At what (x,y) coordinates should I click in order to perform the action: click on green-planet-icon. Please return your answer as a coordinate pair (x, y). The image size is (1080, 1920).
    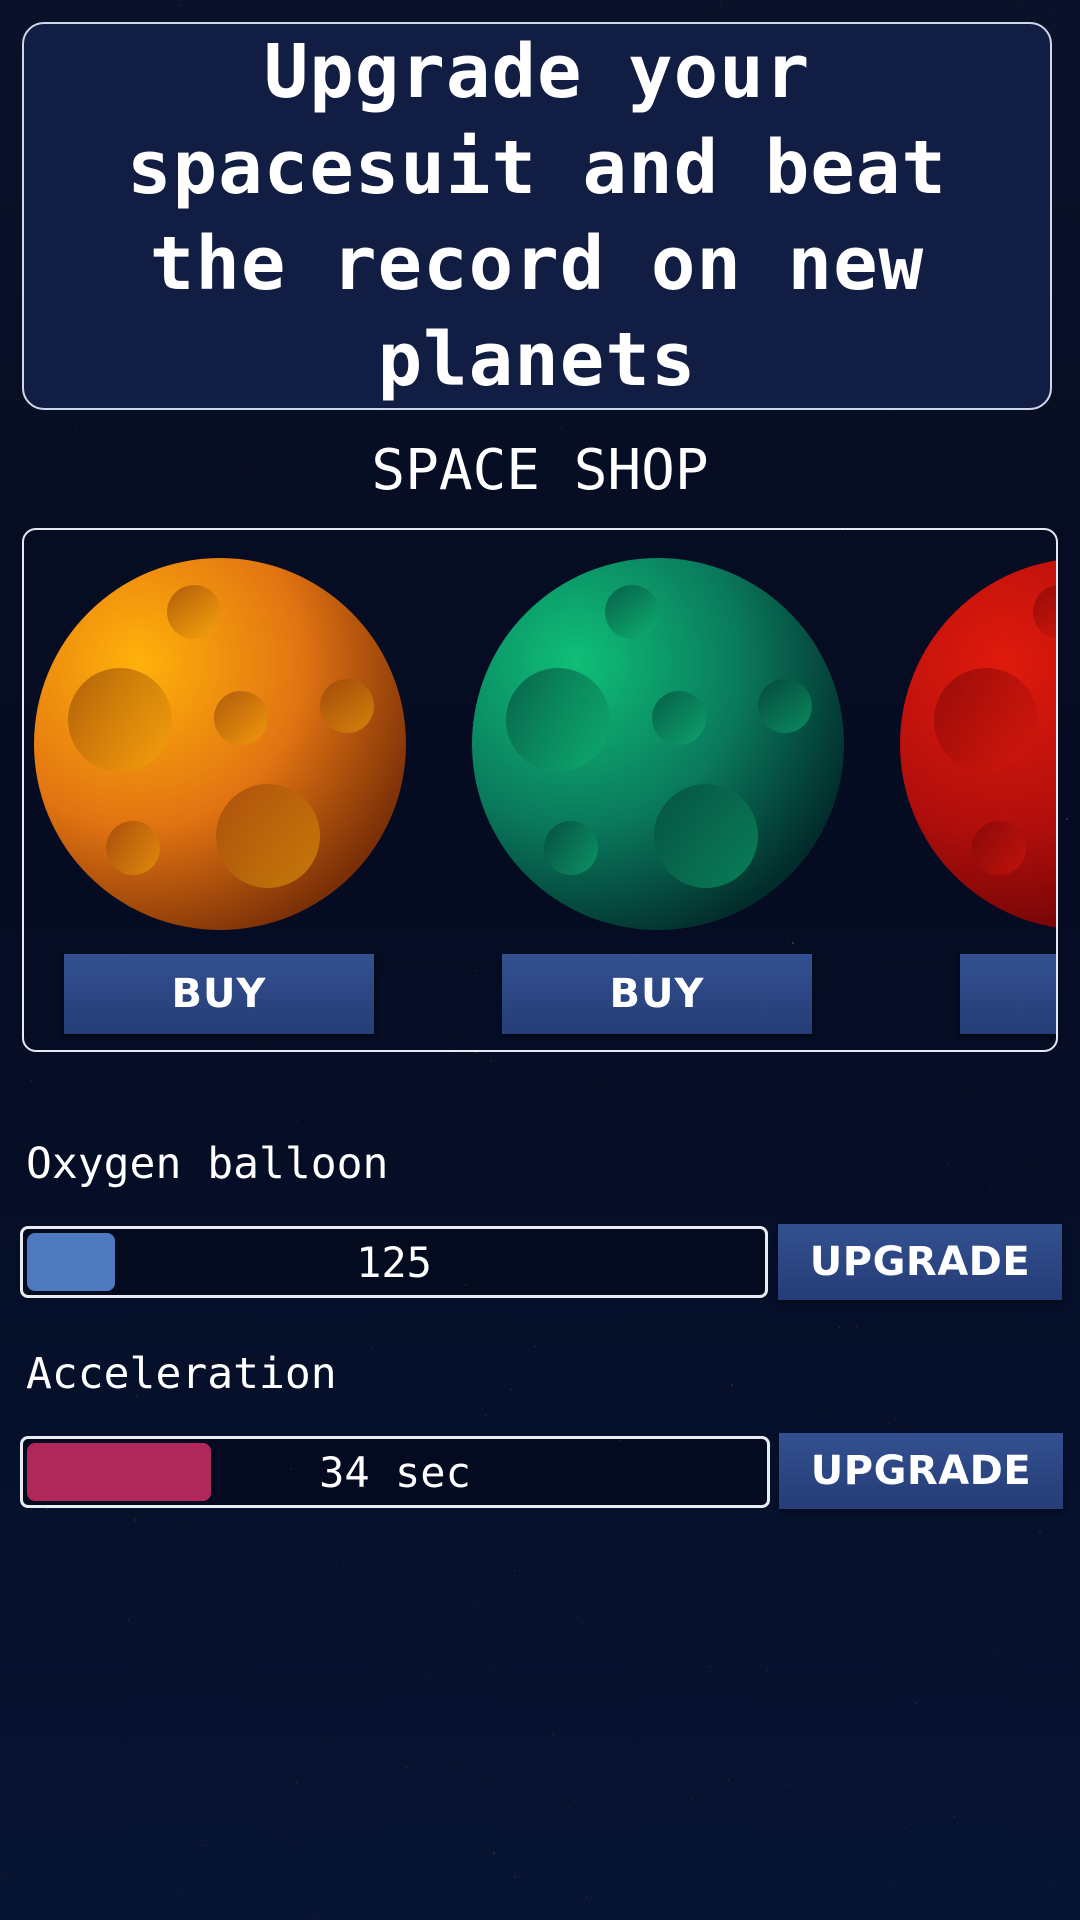
    Looking at the image, I should click on (658, 744).